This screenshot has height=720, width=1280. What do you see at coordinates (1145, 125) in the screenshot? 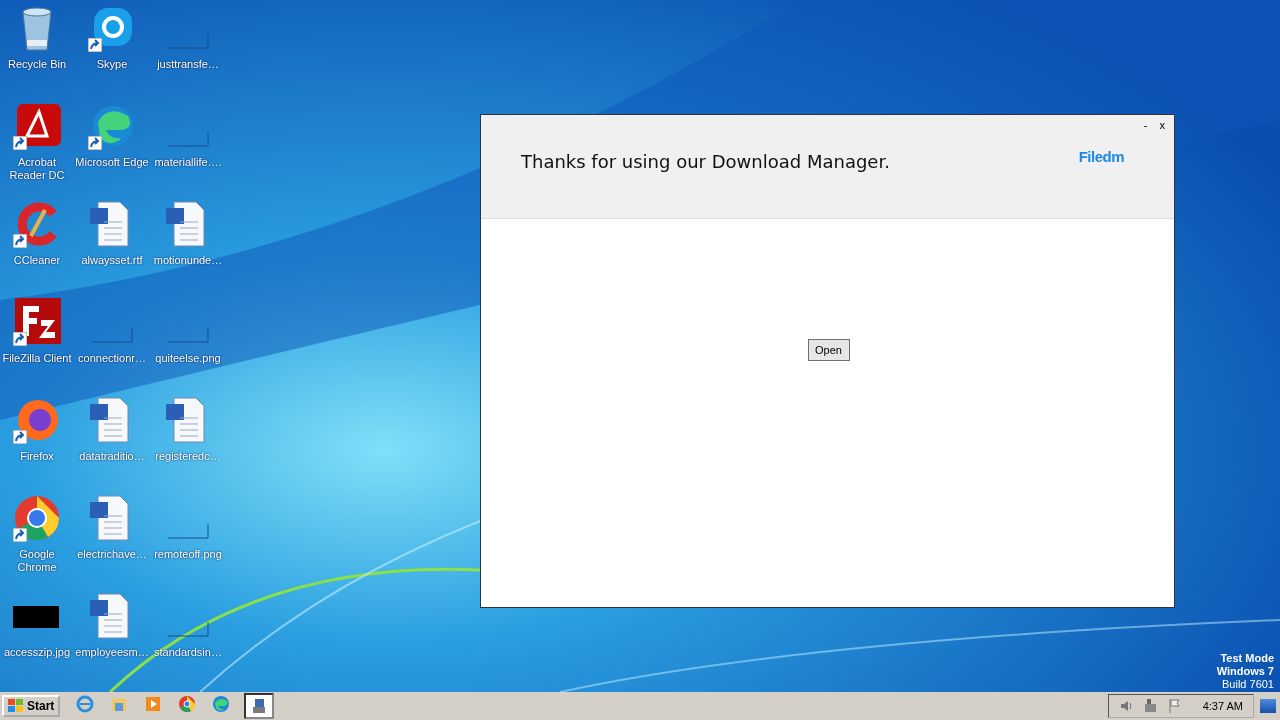
I see `minimize-button: -` at bounding box center [1145, 125].